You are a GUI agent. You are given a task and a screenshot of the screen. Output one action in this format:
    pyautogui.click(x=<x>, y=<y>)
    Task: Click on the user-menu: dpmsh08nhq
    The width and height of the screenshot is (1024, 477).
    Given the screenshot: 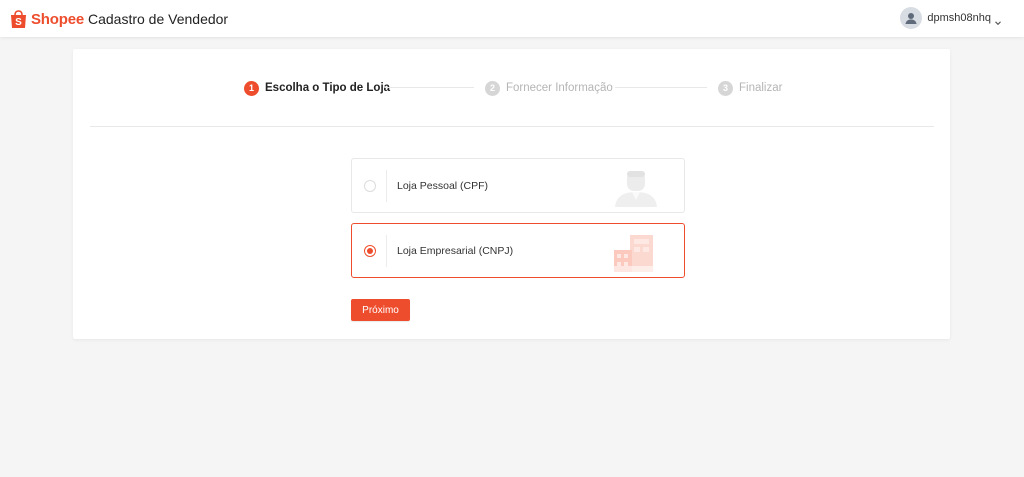 What is the action you would take?
    pyautogui.click(x=951, y=18)
    